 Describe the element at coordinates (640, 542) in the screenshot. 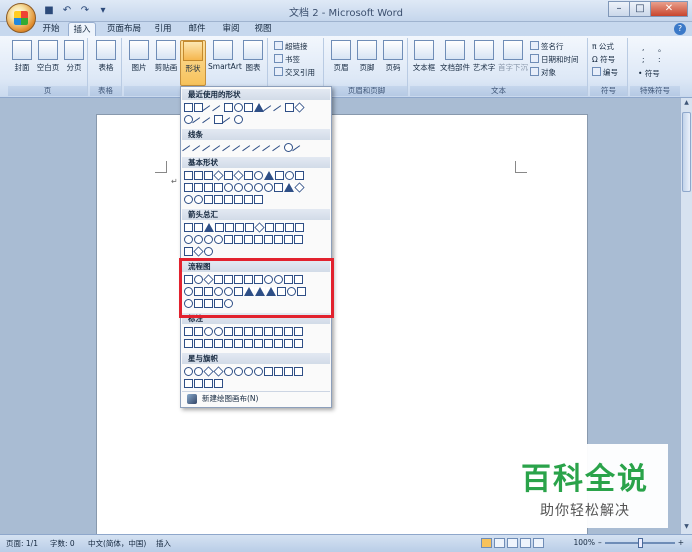

I see `zoom-slider-thumb` at that location.